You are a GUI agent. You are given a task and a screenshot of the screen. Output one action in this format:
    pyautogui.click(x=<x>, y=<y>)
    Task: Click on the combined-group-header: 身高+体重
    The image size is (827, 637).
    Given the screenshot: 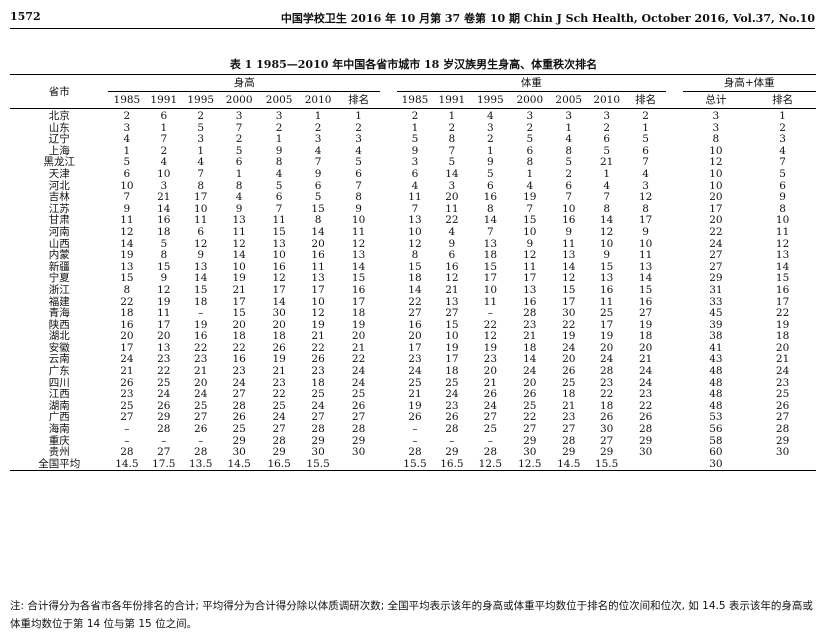 What is the action you would take?
    pyautogui.click(x=749, y=83)
    